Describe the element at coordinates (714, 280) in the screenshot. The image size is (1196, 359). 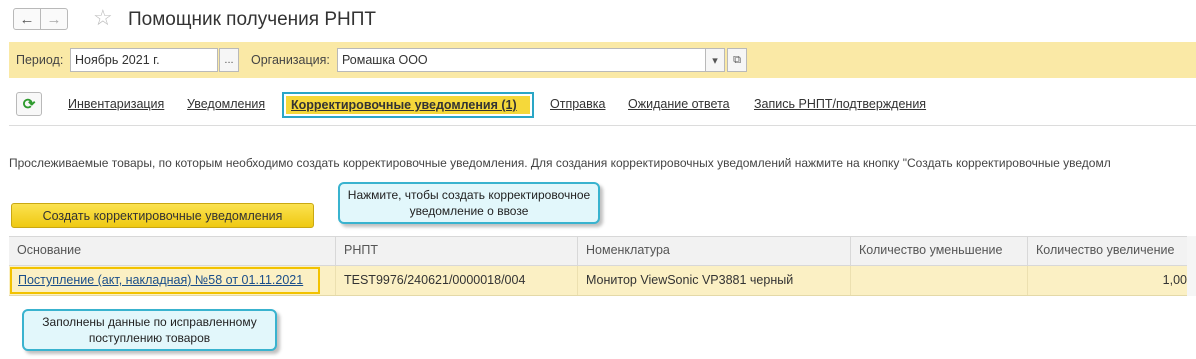
I see `cell-nomenclature: Монитор ViewSonic VP3881 черный` at that location.